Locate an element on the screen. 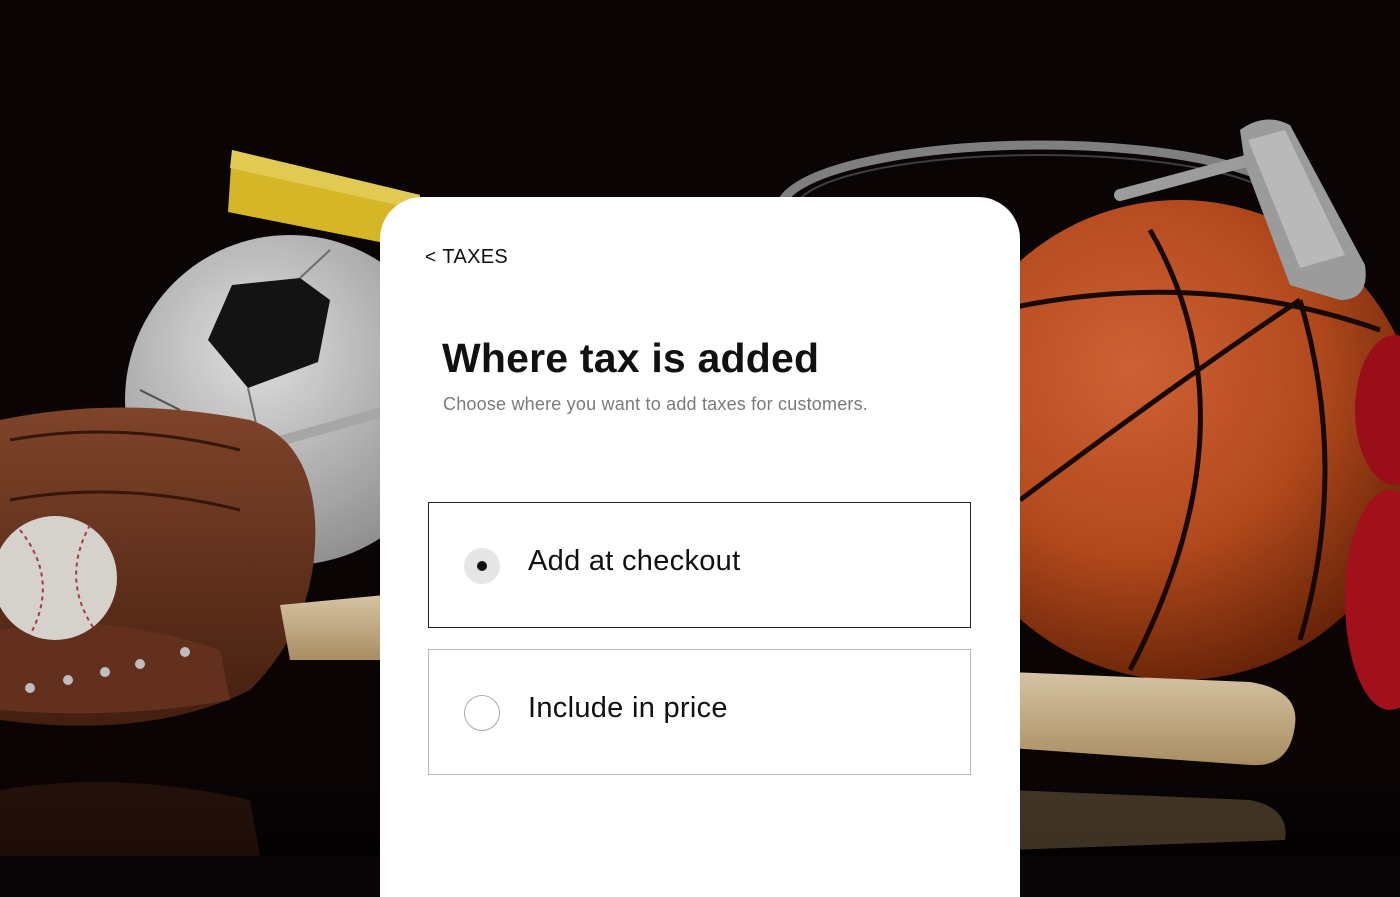 The width and height of the screenshot is (1400, 897). option-add-at-checkout: Add at checkout is located at coordinates (699, 565).